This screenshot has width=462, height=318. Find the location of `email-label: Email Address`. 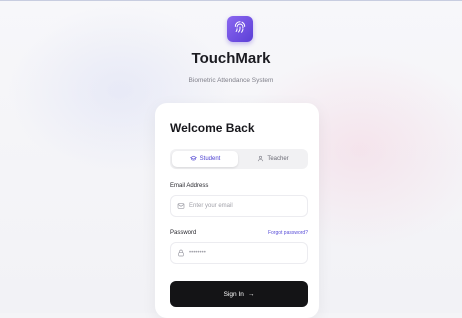

email-label: Email Address is located at coordinates (189, 186).